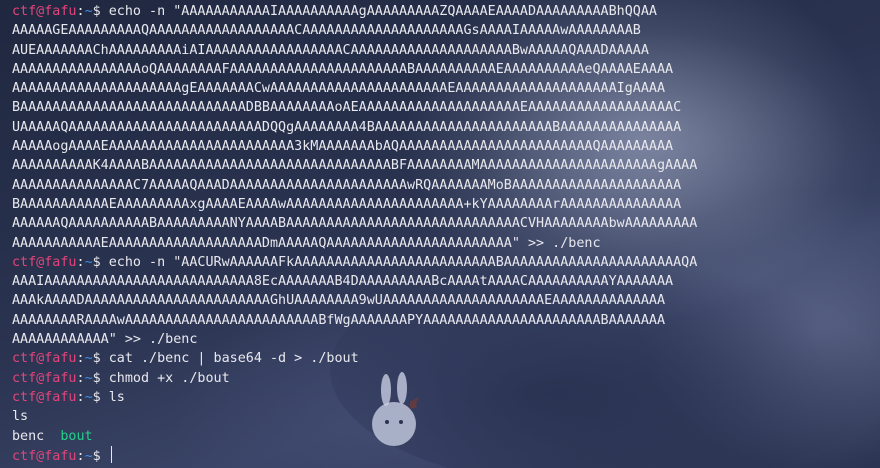 The image size is (880, 468). I want to click on output-line: AAAAAAAAAAAA" >> ./benc, so click(354, 339).